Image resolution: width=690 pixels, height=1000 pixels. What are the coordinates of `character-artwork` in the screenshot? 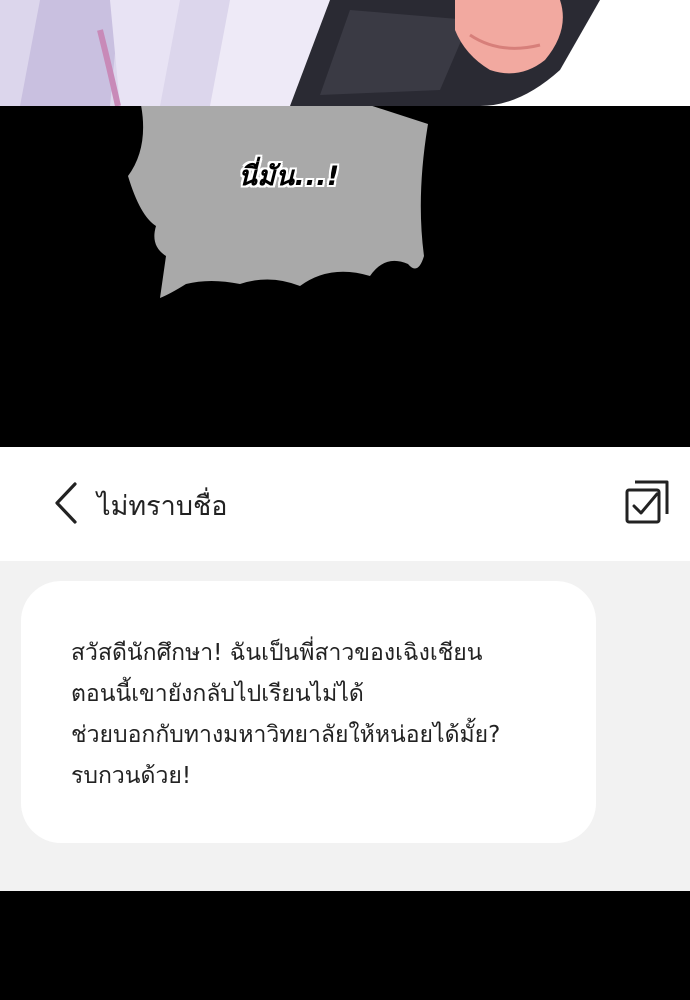 It's located at (345, 53).